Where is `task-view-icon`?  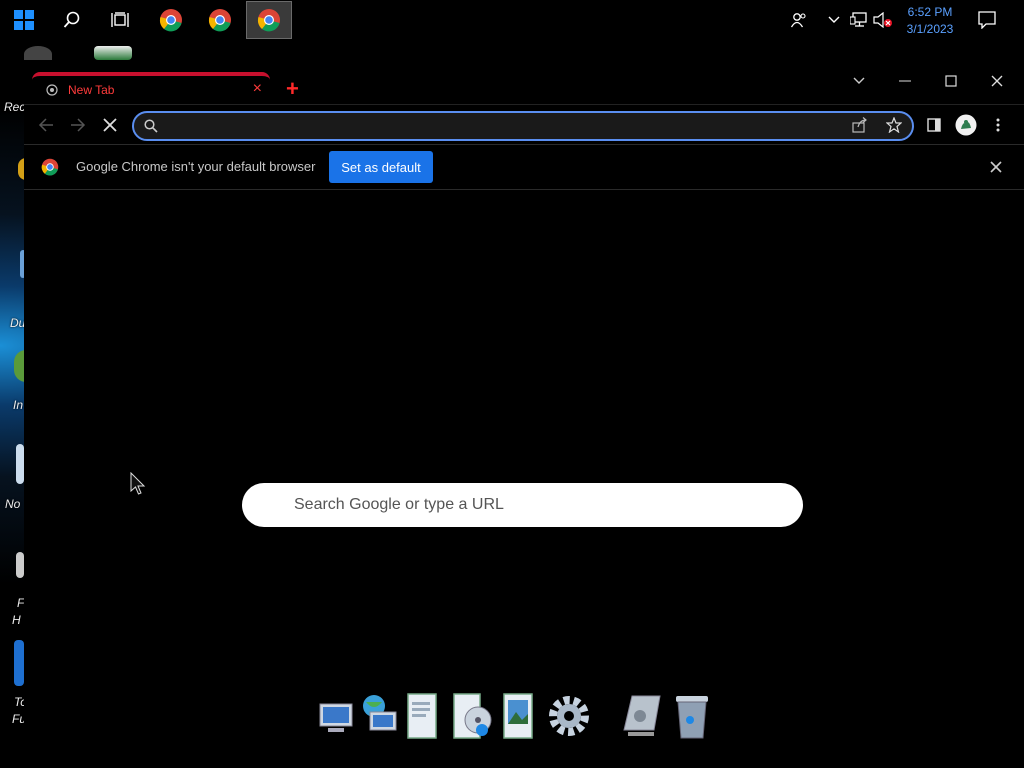
task-view-icon is located at coordinates (120, 19).